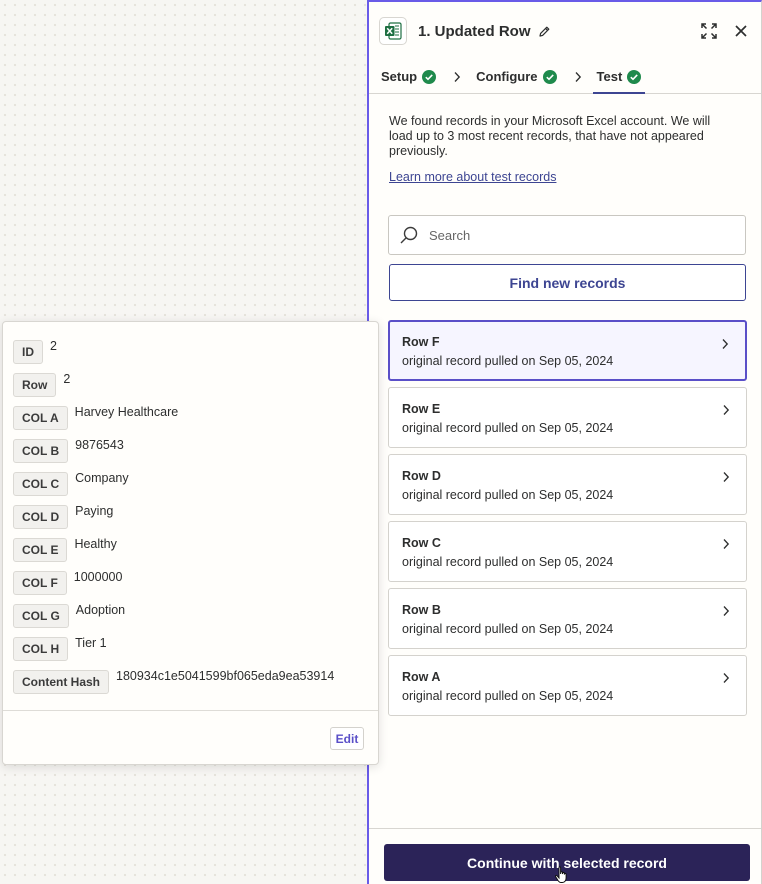 The width and height of the screenshot is (762, 884). I want to click on record-title: Row B, so click(421, 610).